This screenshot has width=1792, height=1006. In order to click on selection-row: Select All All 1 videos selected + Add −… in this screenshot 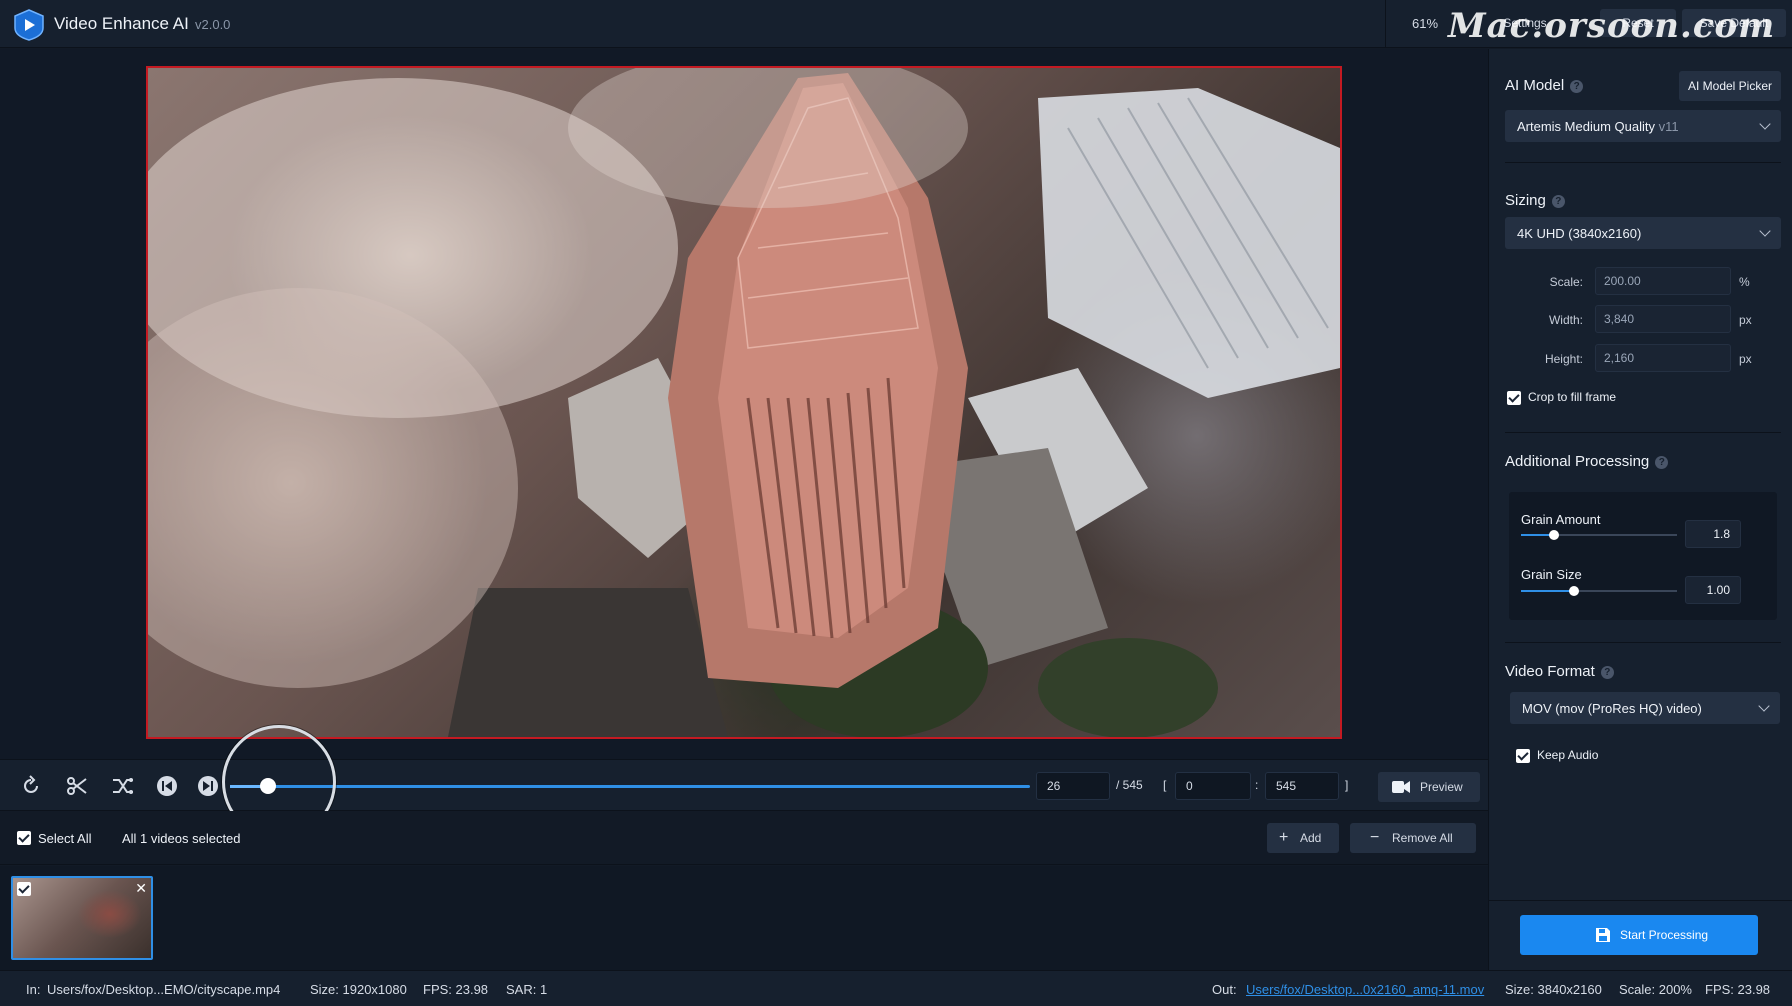, I will do `click(744, 838)`.